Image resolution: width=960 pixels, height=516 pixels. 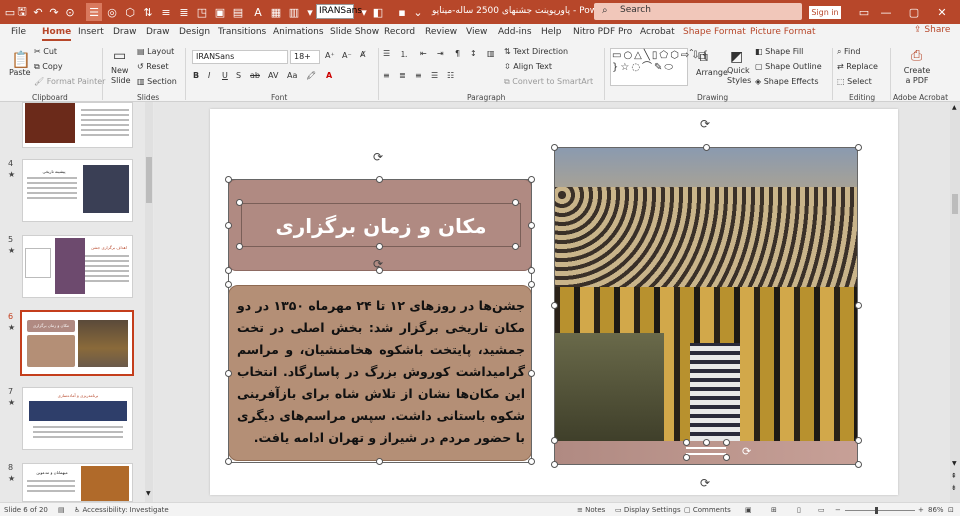 I want to click on underline-icon: U, so click(x=225, y=75).